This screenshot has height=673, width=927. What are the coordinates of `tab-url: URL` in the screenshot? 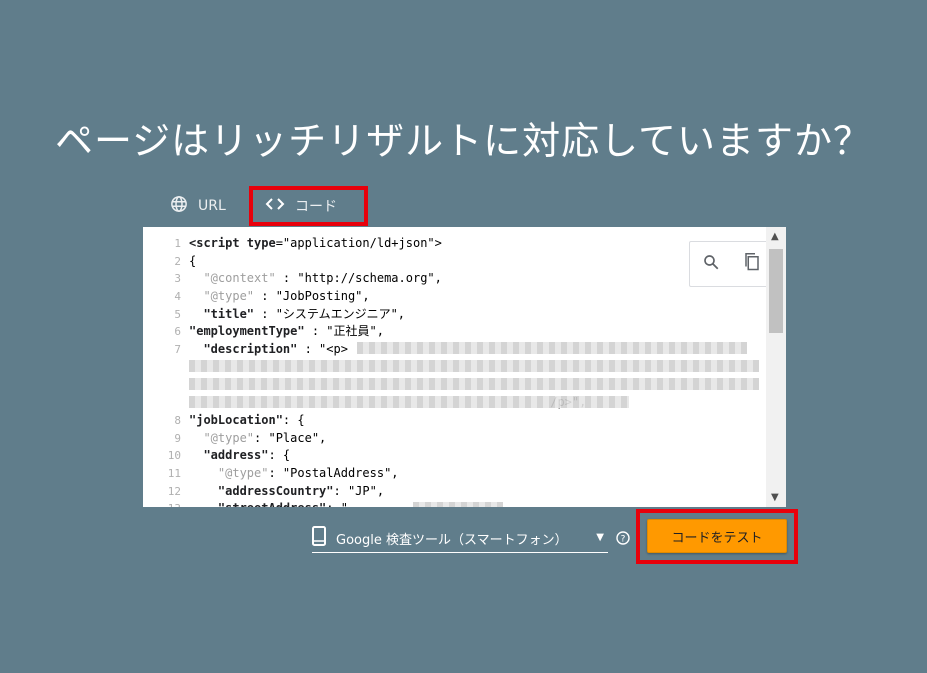 It's located at (198, 206).